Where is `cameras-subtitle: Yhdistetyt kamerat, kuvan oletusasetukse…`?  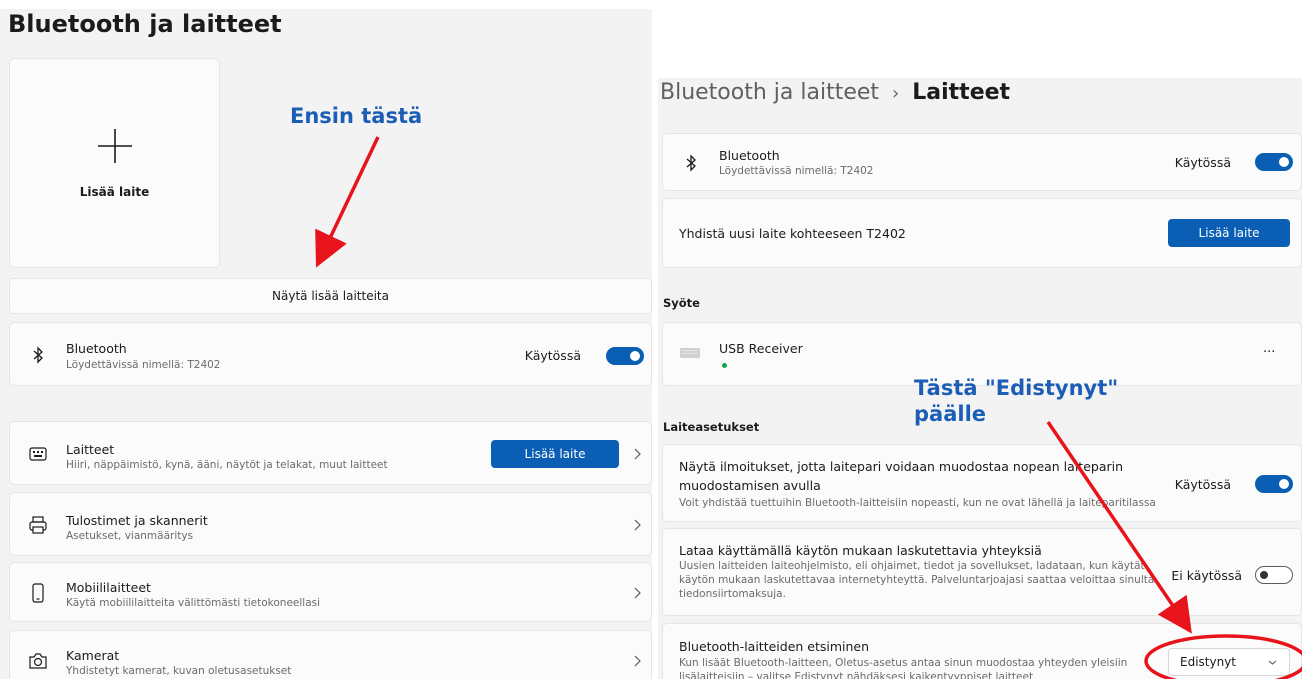 cameras-subtitle: Yhdistetyt kamerat, kuvan oletusasetukse… is located at coordinates (179, 671).